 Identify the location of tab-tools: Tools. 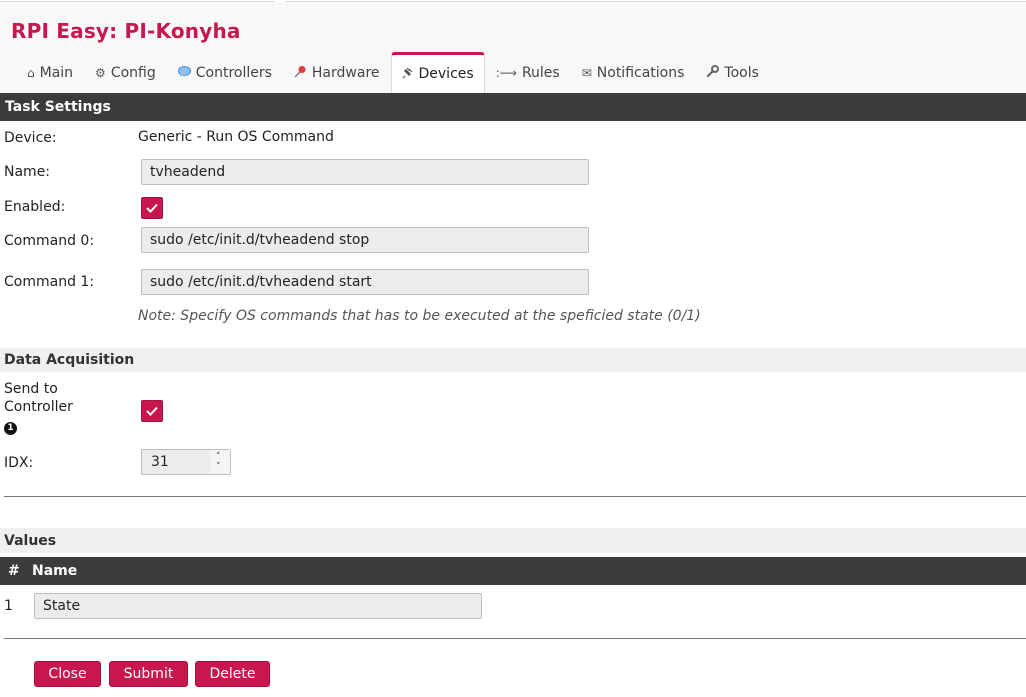
(732, 72).